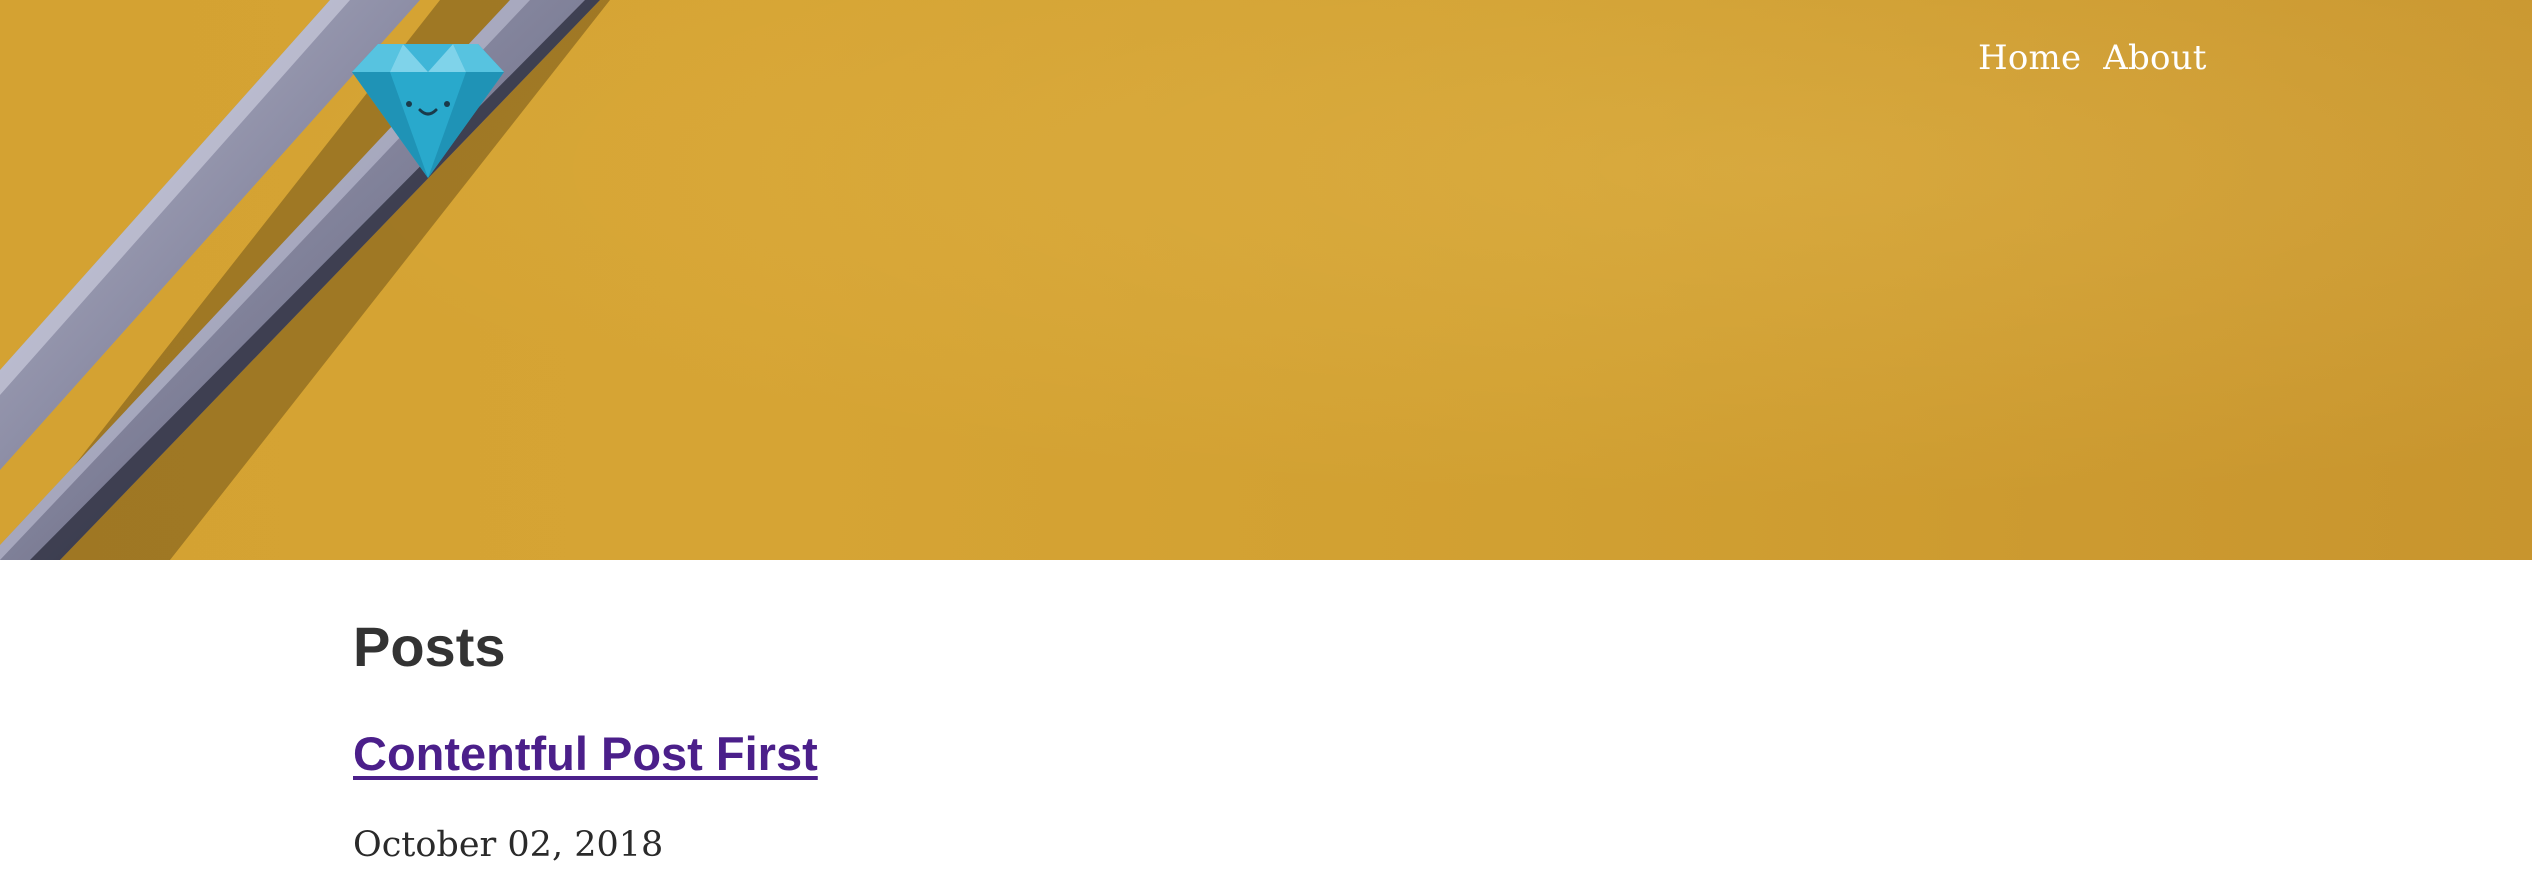  Describe the element at coordinates (2154, 58) in the screenshot. I see `nav-about-link: About` at that location.